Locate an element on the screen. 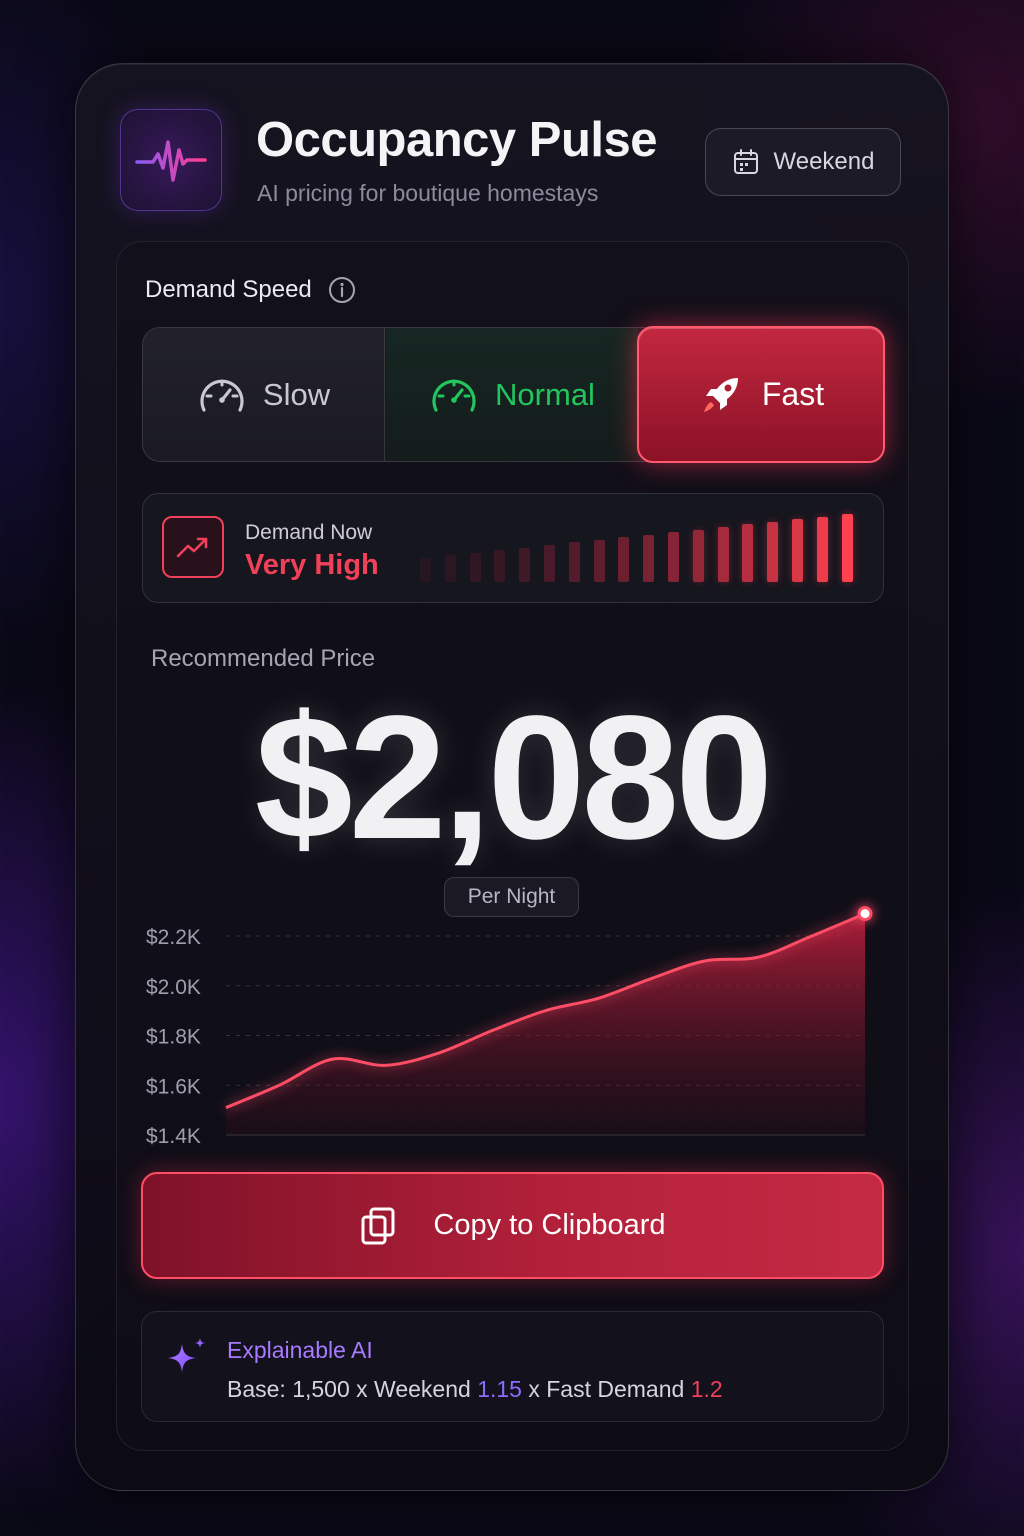 The height and width of the screenshot is (1536, 1024). copy-to-clipboard-button: Copy to Clipboard is located at coordinates (512, 1225).